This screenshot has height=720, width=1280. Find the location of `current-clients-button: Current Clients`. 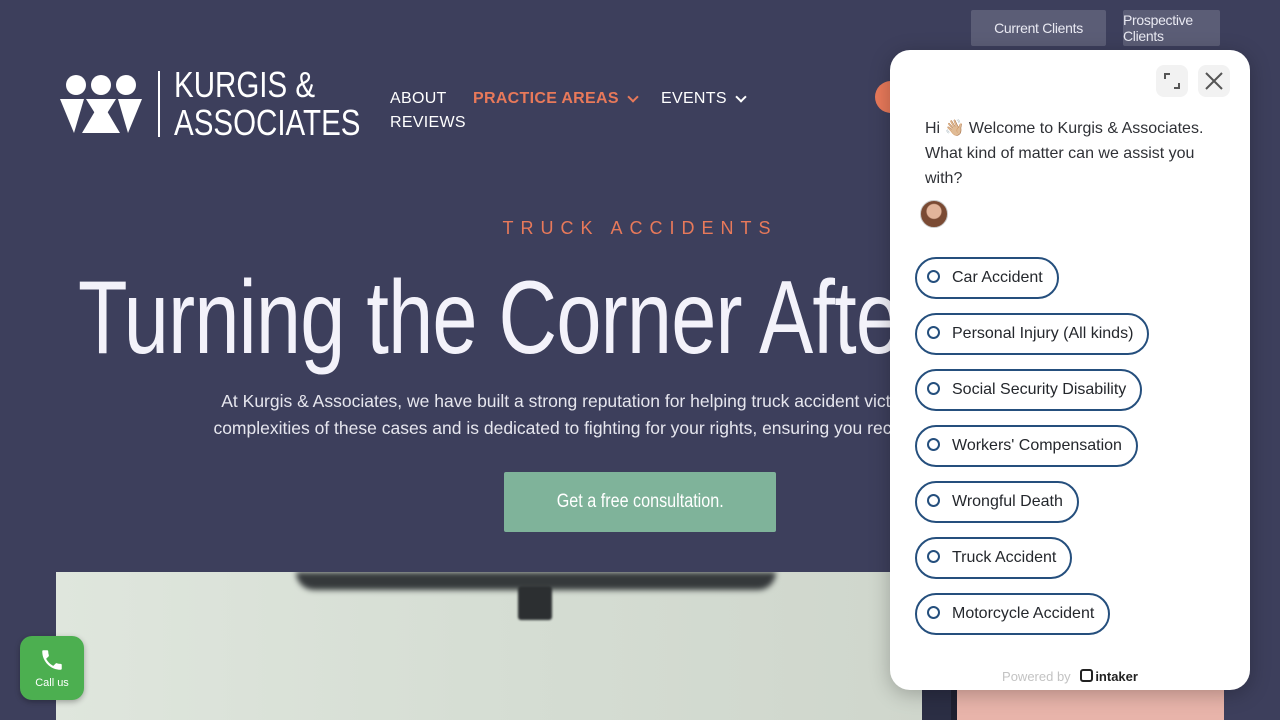

current-clients-button: Current Clients is located at coordinates (1038, 28).